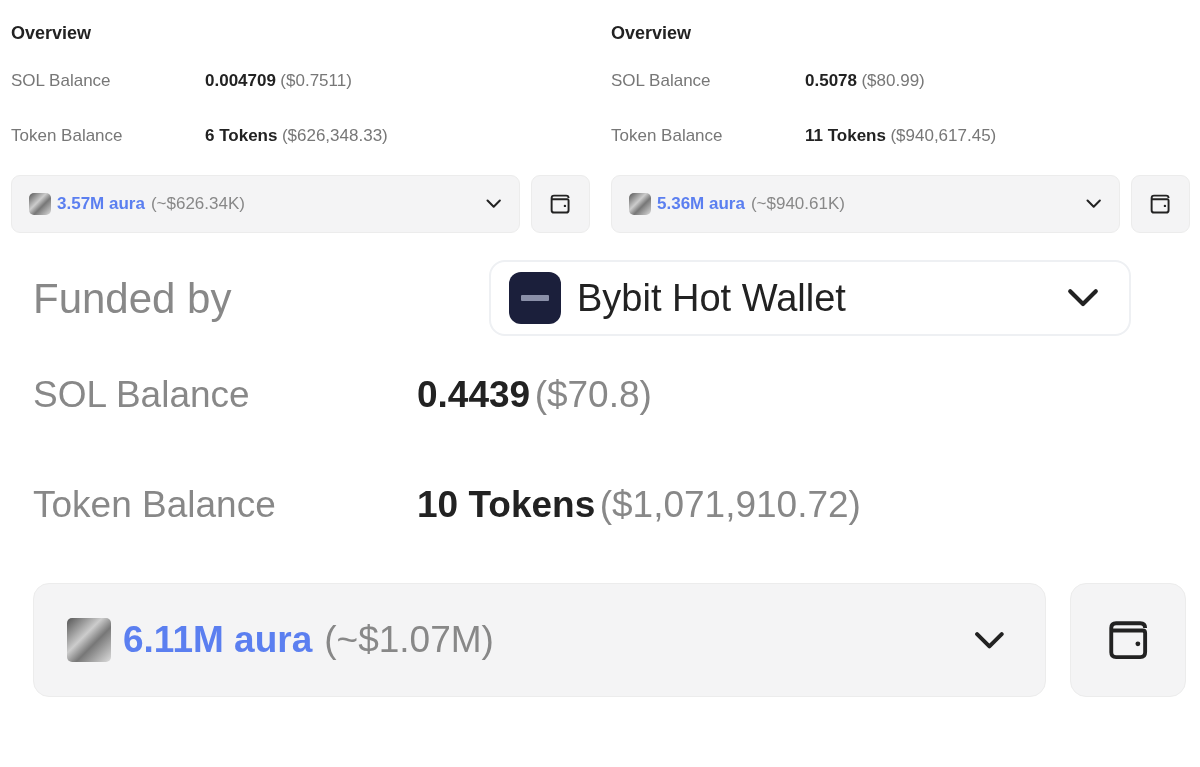 The width and height of the screenshot is (1200, 767). I want to click on funded-by-label: Funded by, so click(133, 298).